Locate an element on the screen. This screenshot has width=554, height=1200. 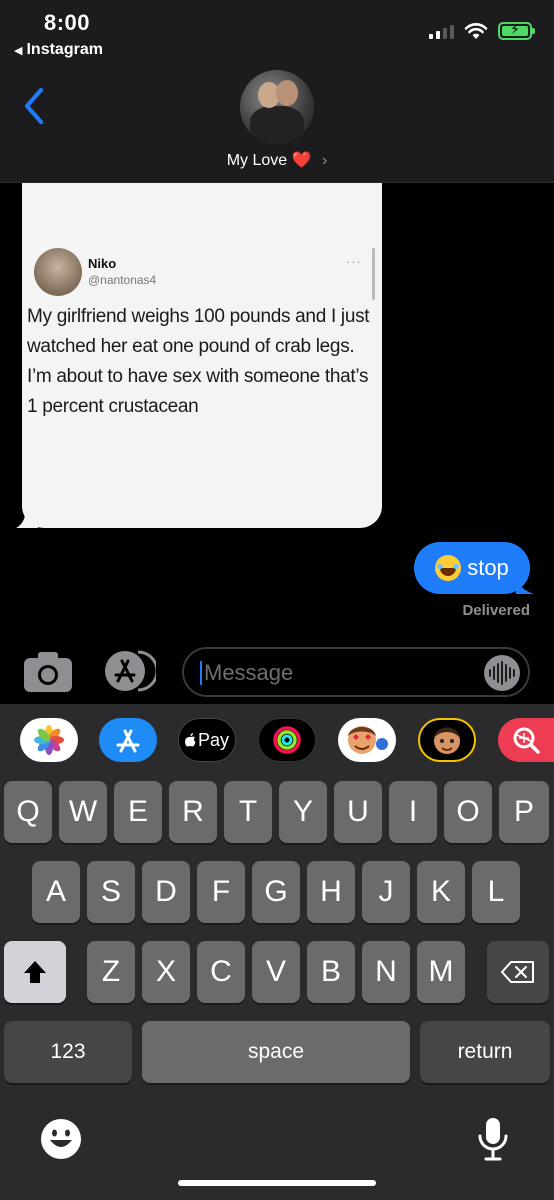
tweet-author-avatar is located at coordinates (58, 272).